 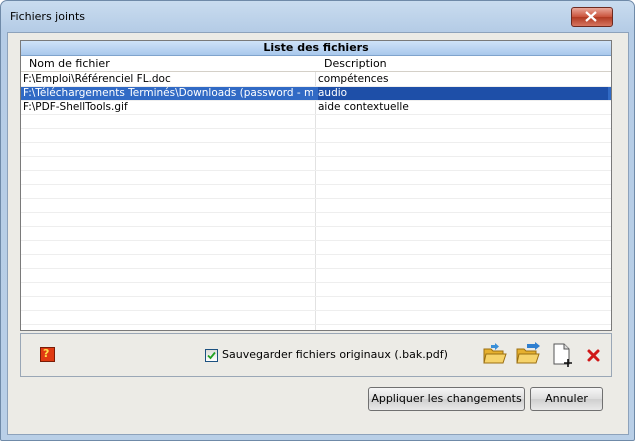 I want to click on column-header-filename: Nom de fichier, so click(x=172, y=64).